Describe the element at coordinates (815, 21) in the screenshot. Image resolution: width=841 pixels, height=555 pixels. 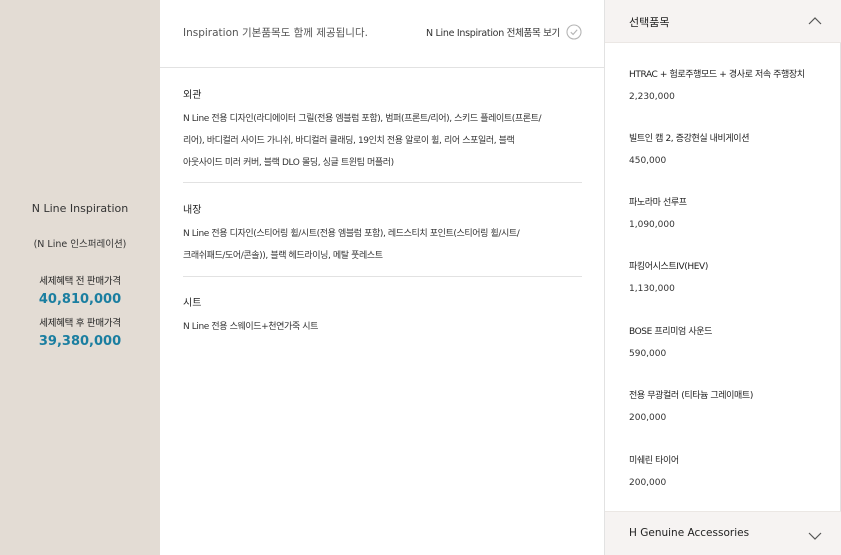
I see `chevron-up-icon` at that location.